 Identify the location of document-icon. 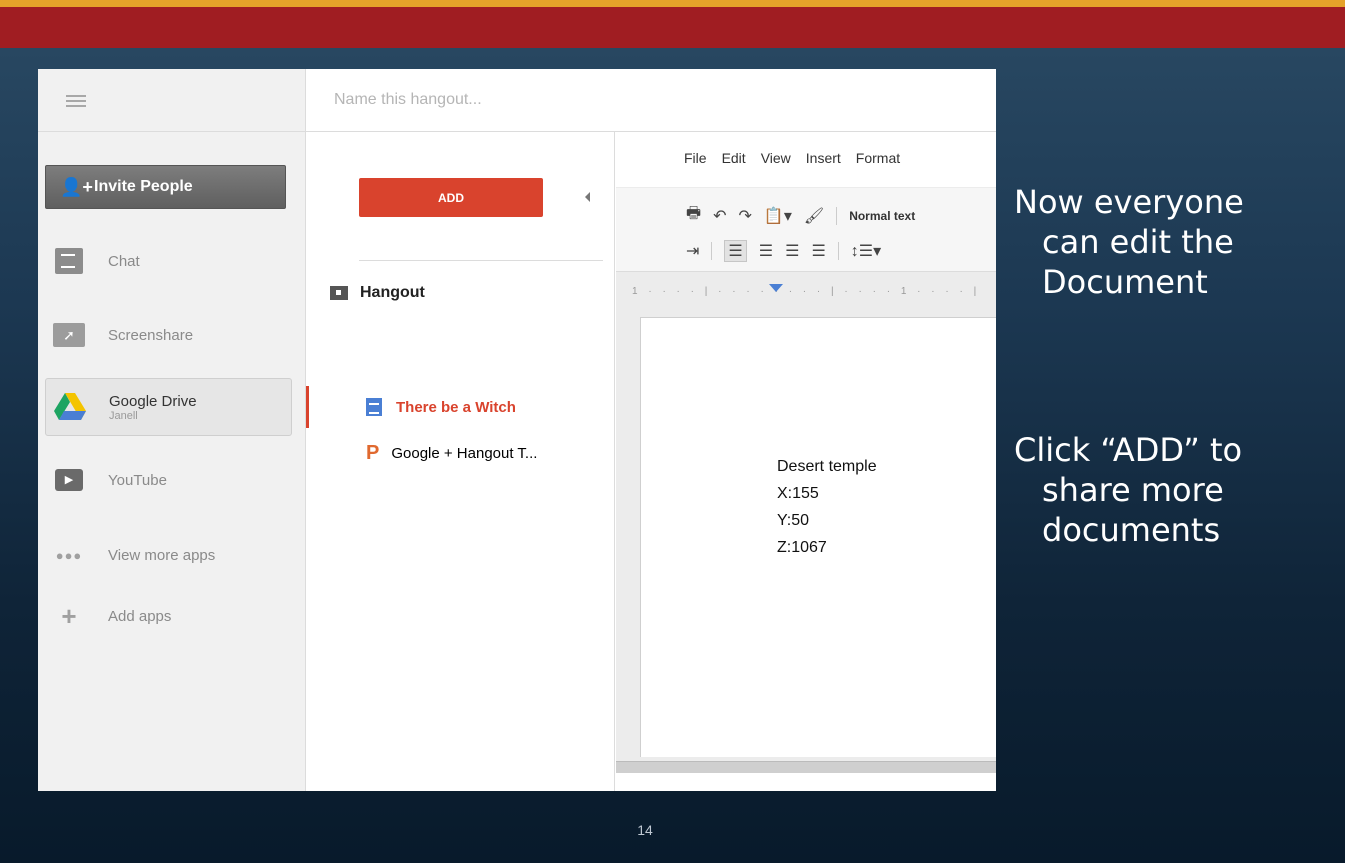
(374, 407).